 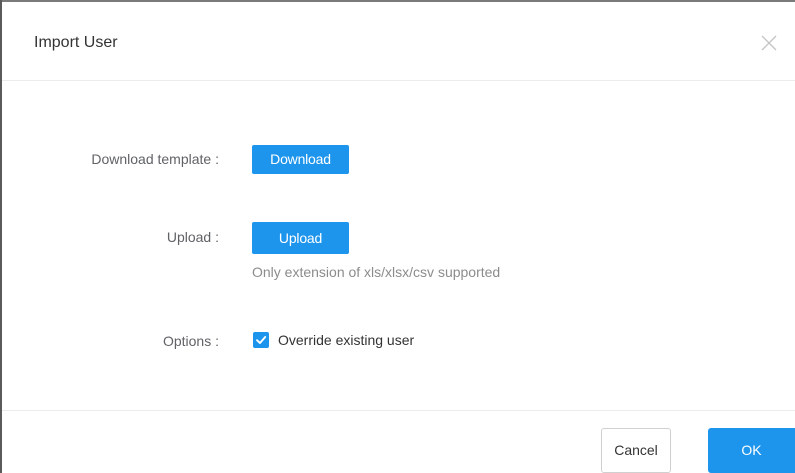 What do you see at coordinates (636, 450) in the screenshot?
I see `cancel-button: Cancel` at bounding box center [636, 450].